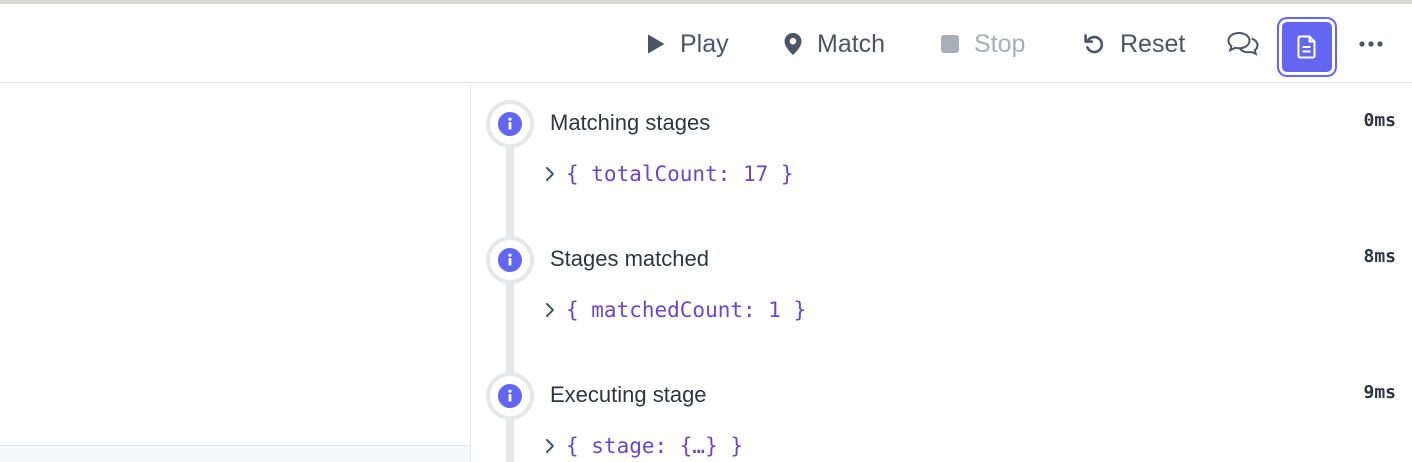 The image size is (1412, 462). Describe the element at coordinates (793, 44) in the screenshot. I see `map-pin-icon` at that location.